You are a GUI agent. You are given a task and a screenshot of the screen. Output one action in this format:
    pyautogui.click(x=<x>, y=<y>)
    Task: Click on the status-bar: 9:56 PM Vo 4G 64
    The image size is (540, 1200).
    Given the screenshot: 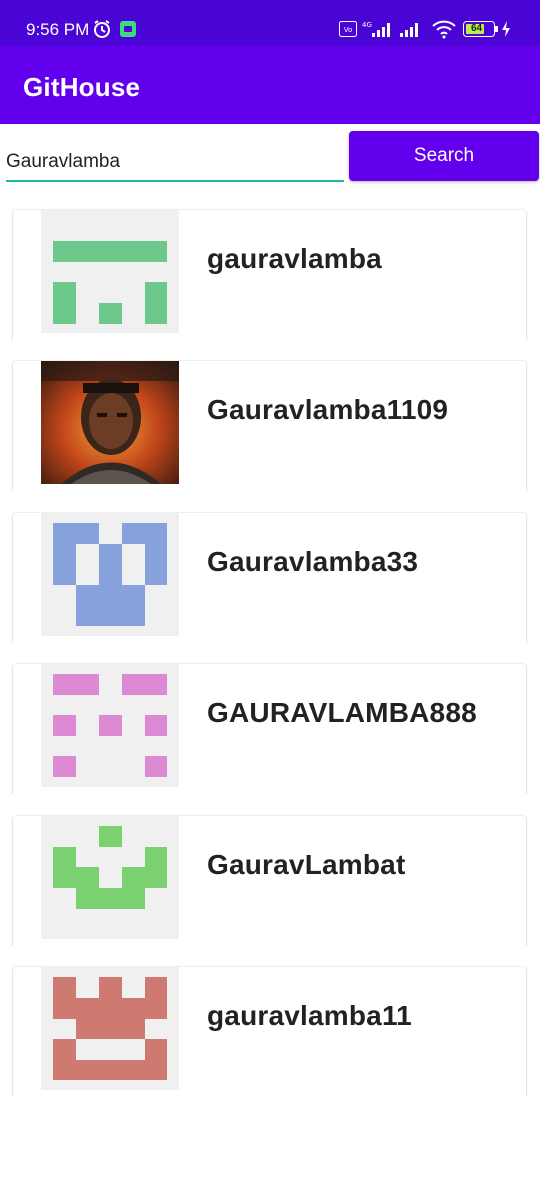 What is the action you would take?
    pyautogui.click(x=270, y=23)
    